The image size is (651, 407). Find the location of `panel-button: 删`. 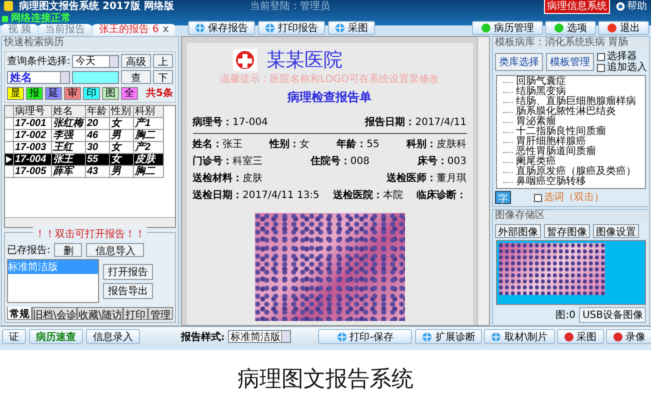

panel-button: 删 is located at coordinates (68, 250).